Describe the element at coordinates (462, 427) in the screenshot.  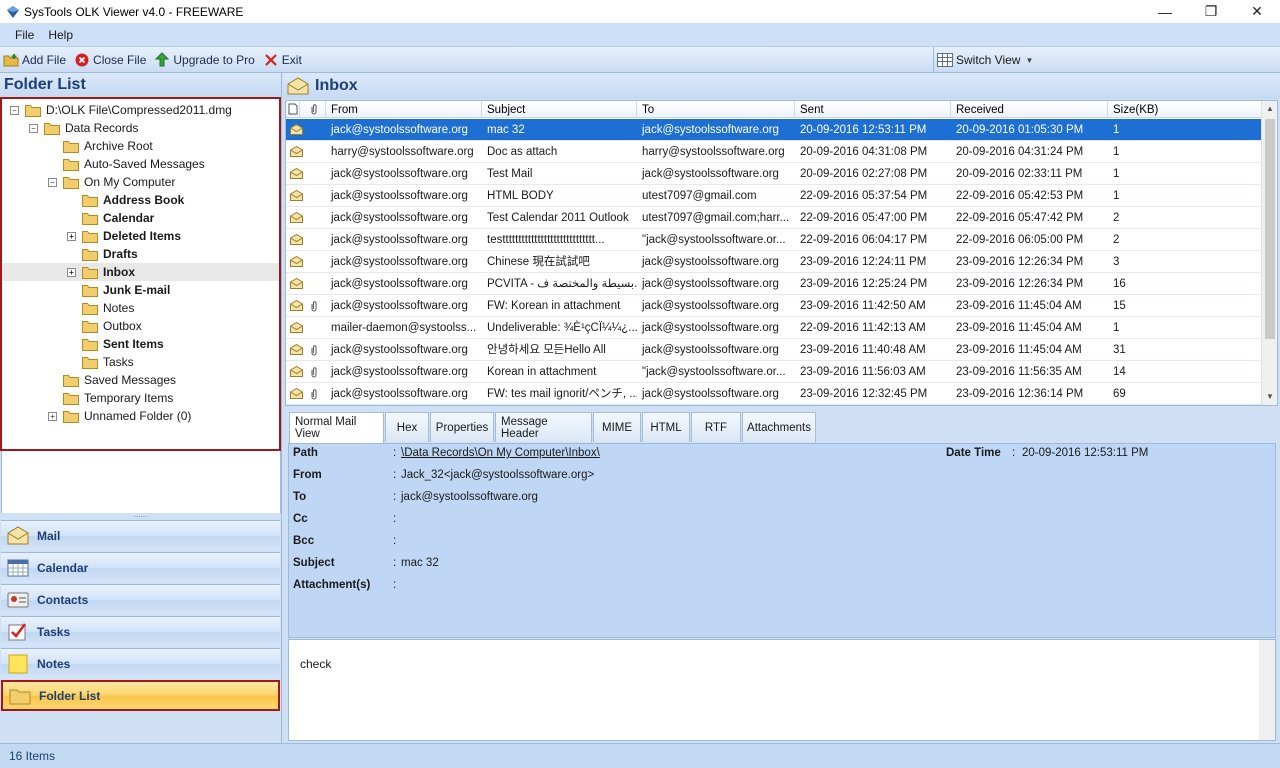
I see `tab-properties: Properties` at that location.